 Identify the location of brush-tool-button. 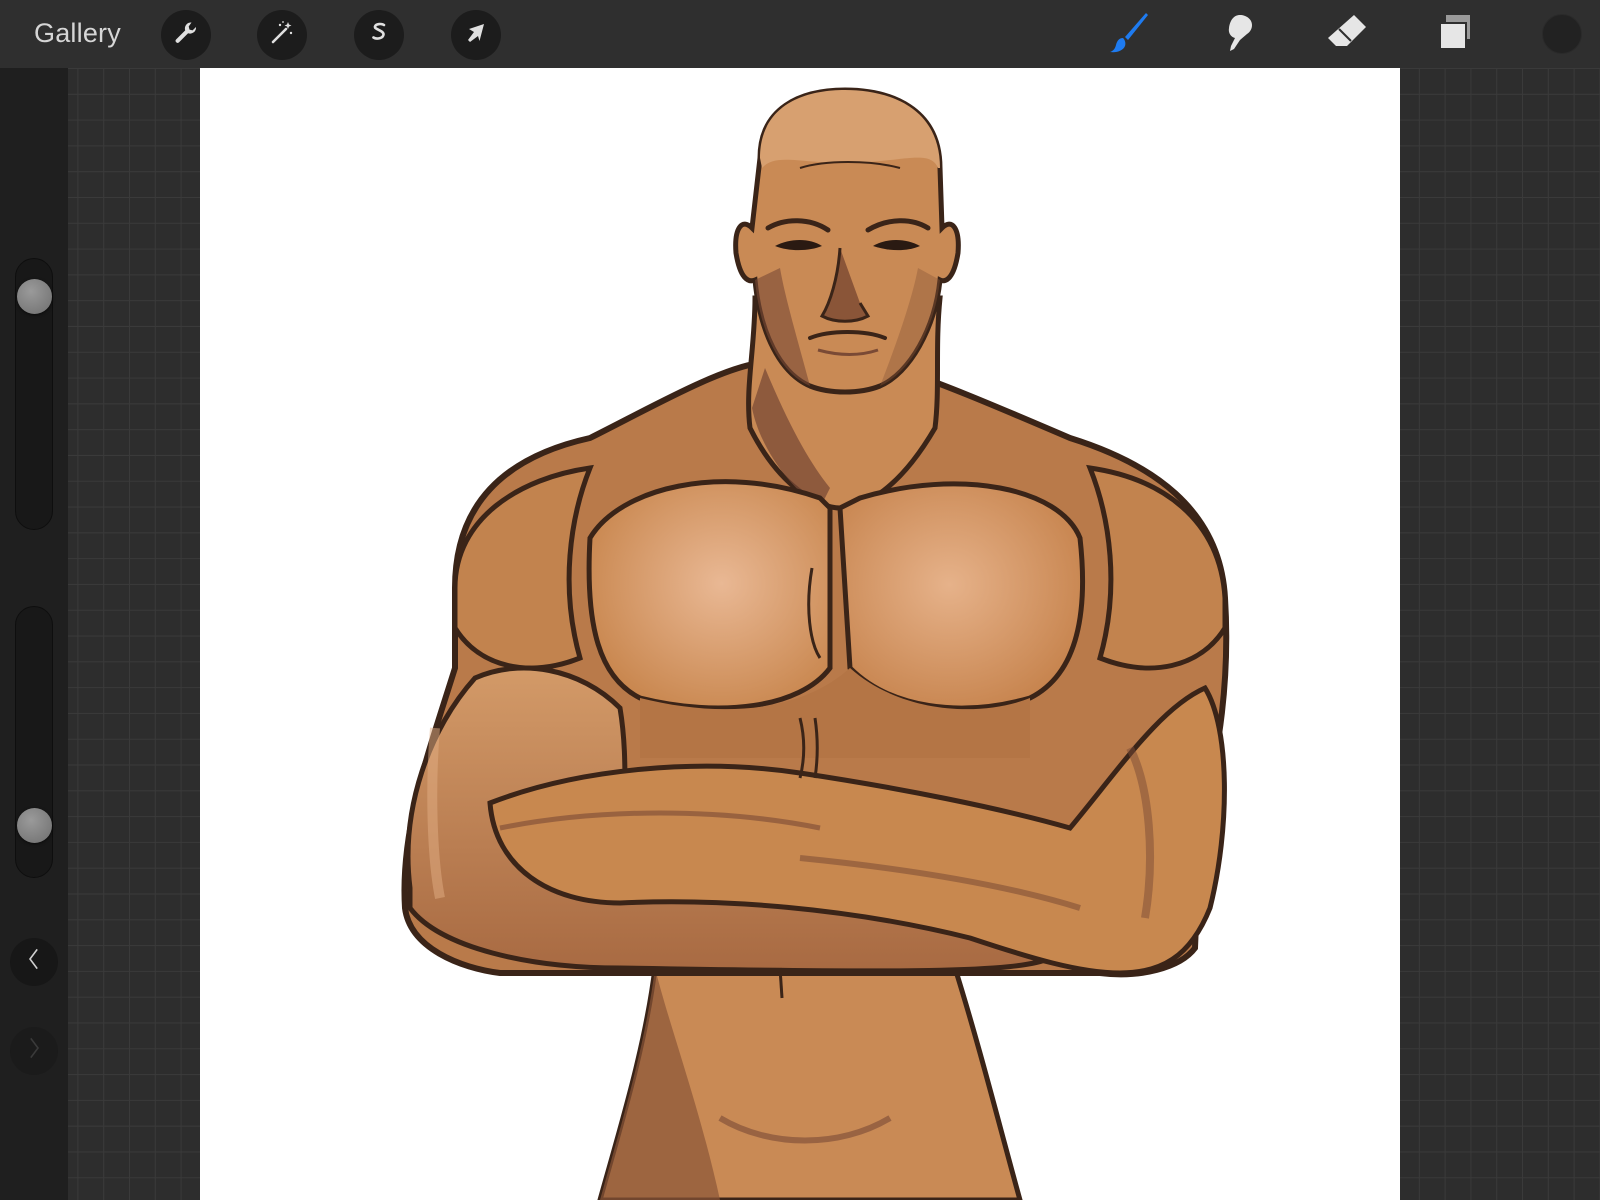
(1128, 35).